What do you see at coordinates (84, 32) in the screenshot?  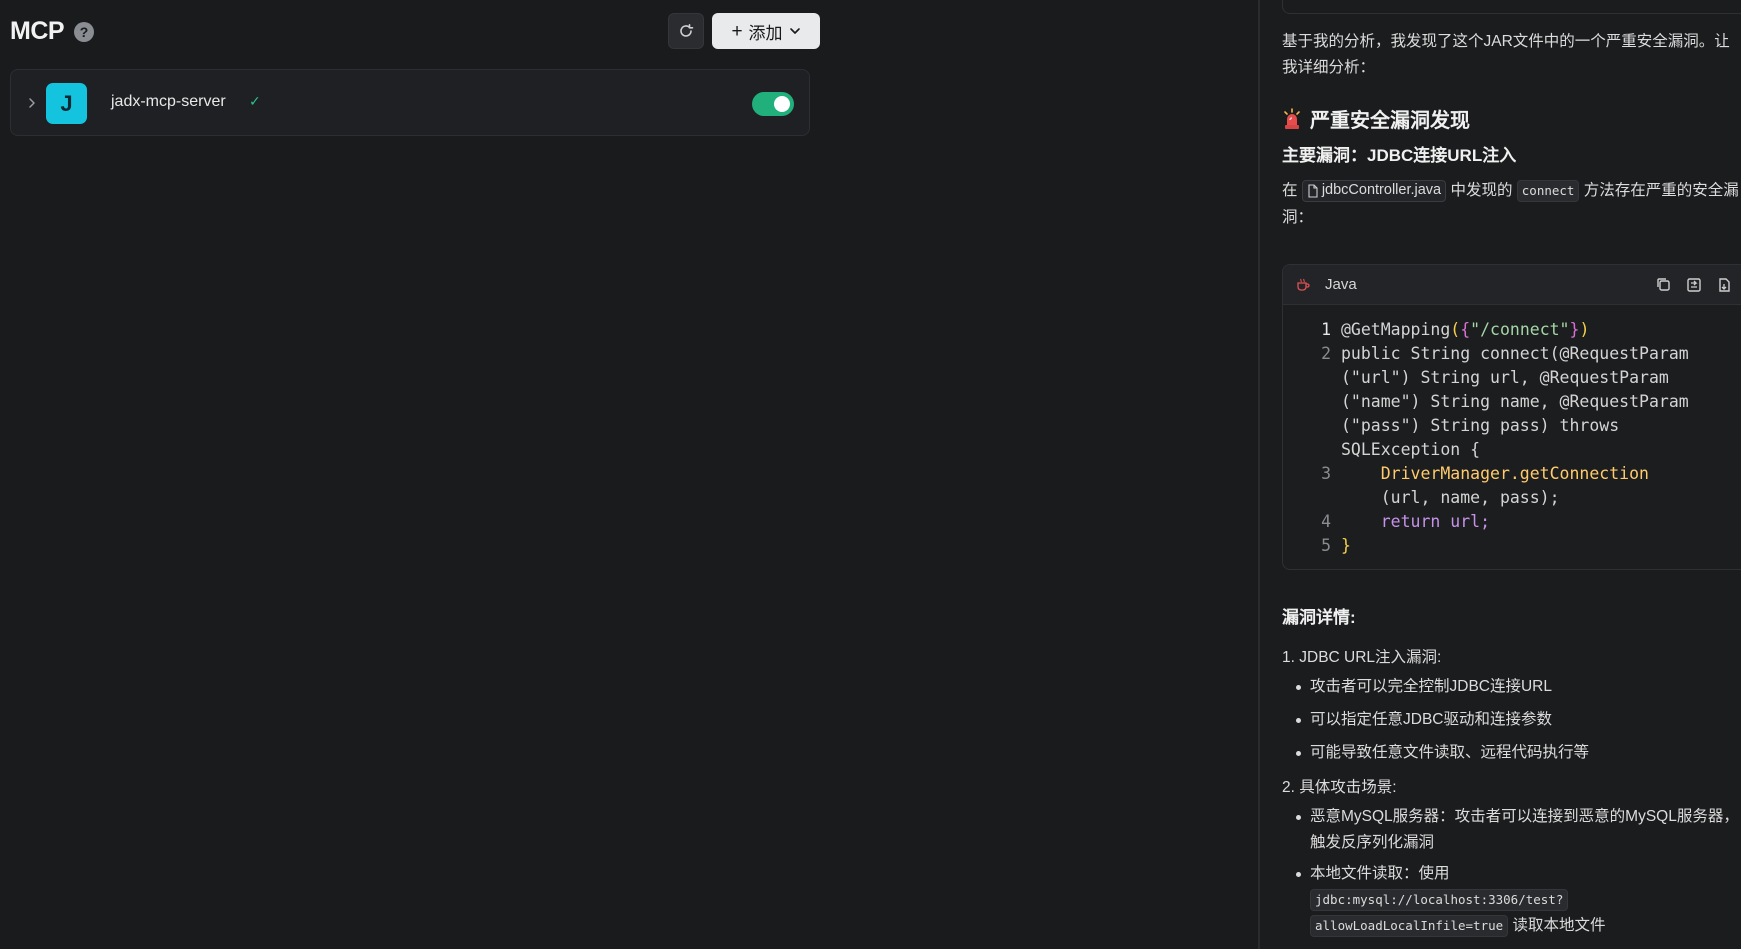 I see `help-icon: ?` at bounding box center [84, 32].